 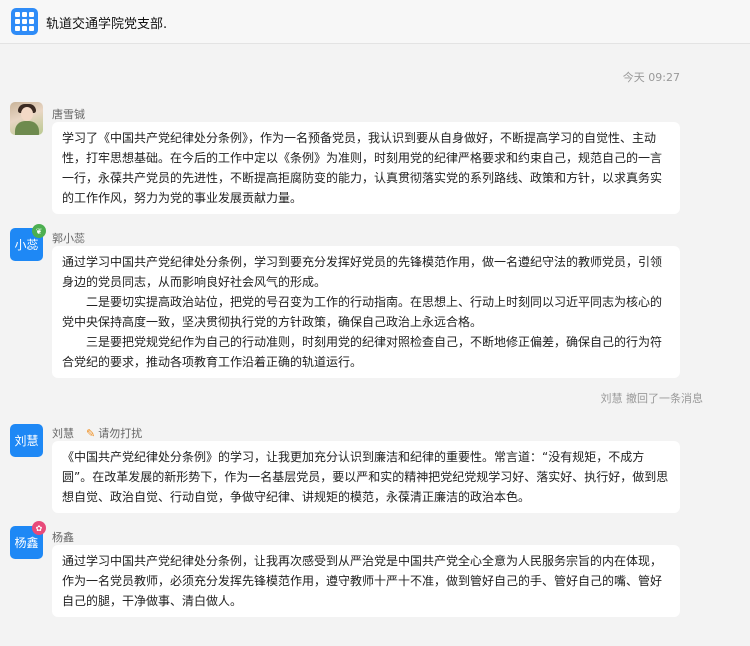 I want to click on do-not-disturb-icon: ✎, so click(x=91, y=433).